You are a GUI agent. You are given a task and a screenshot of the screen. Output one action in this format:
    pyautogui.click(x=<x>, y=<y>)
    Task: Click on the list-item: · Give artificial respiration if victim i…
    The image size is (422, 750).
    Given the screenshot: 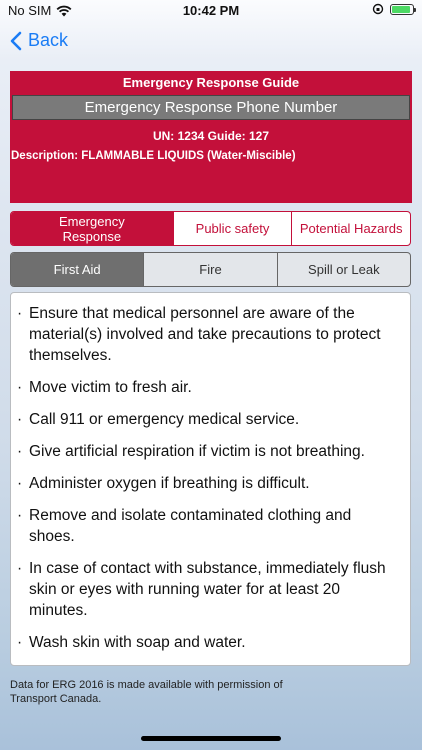 What is the action you would take?
    pyautogui.click(x=208, y=451)
    